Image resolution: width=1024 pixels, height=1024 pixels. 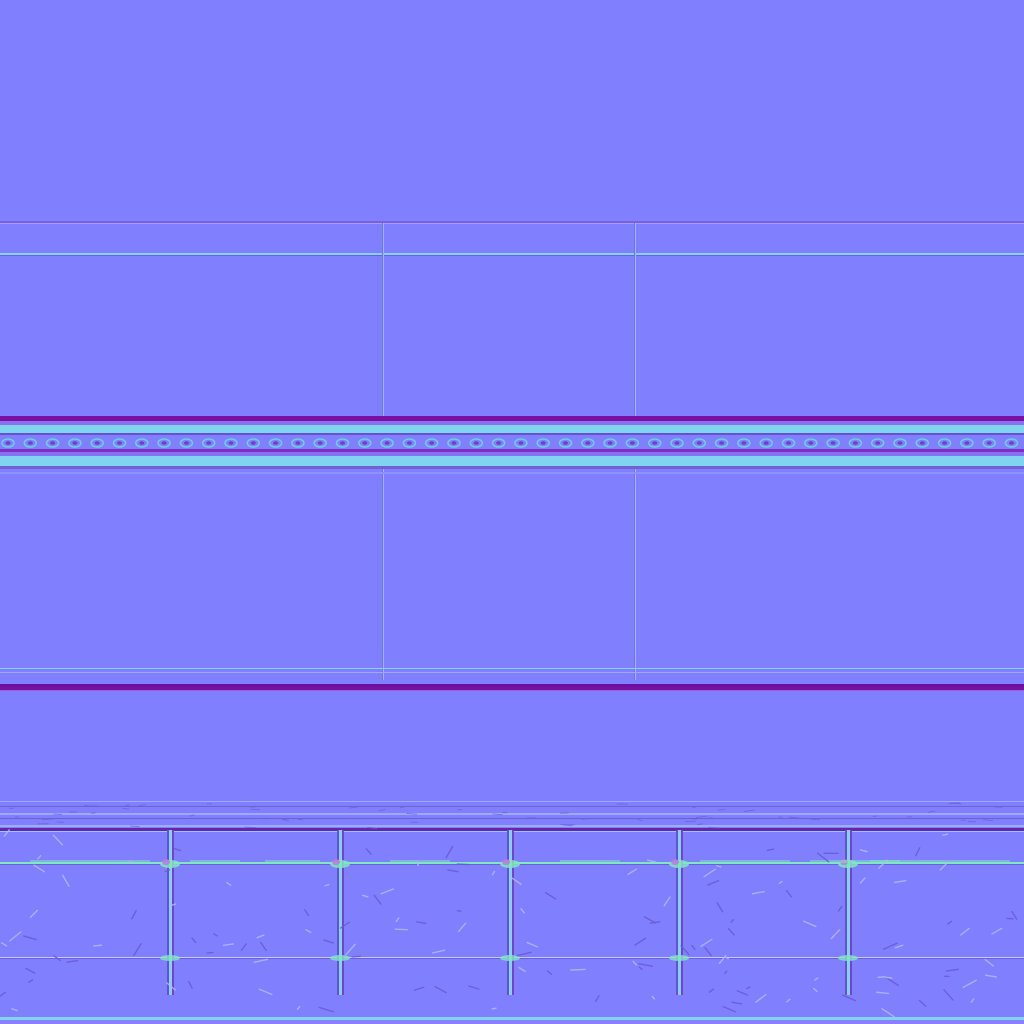 I want to click on bead-band-bottom-shadow, so click(x=512, y=467).